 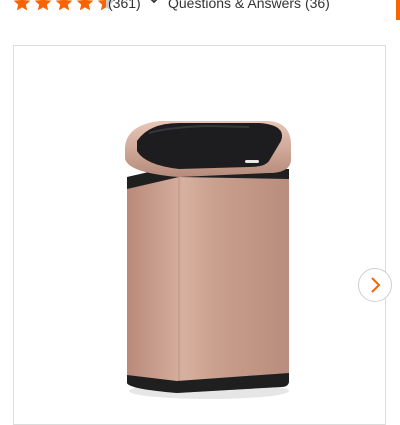 I want to click on star-rating, so click(x=64, y=7).